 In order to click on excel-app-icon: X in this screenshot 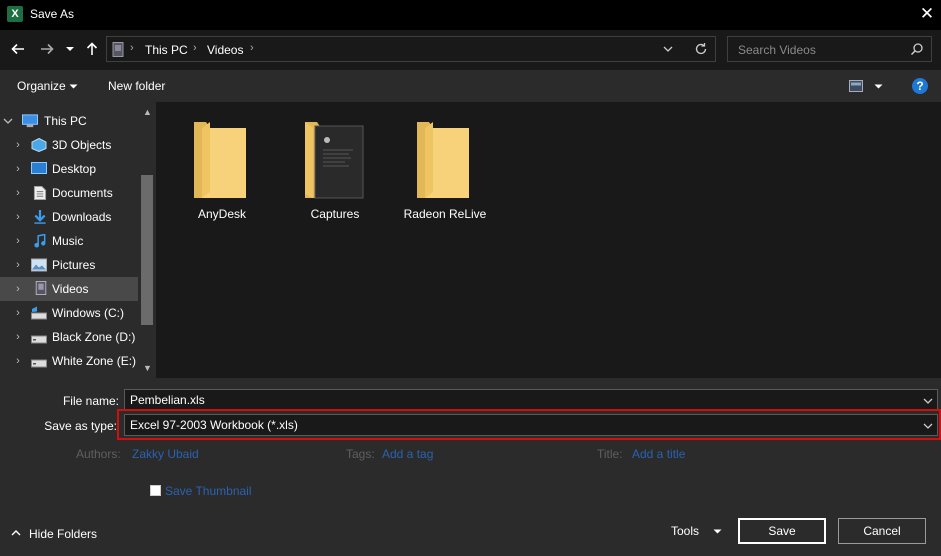, I will do `click(15, 14)`.